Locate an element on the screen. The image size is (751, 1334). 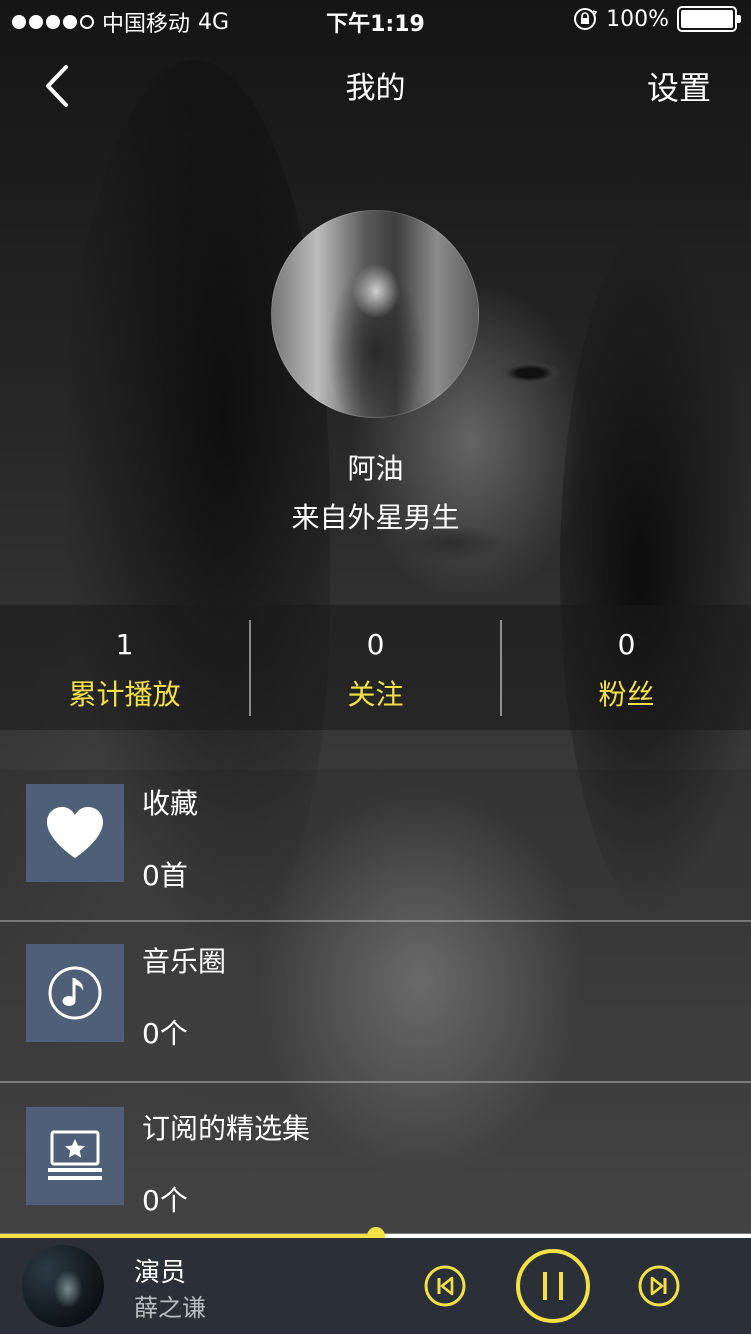
page-title: 我的 is located at coordinates (375, 88).